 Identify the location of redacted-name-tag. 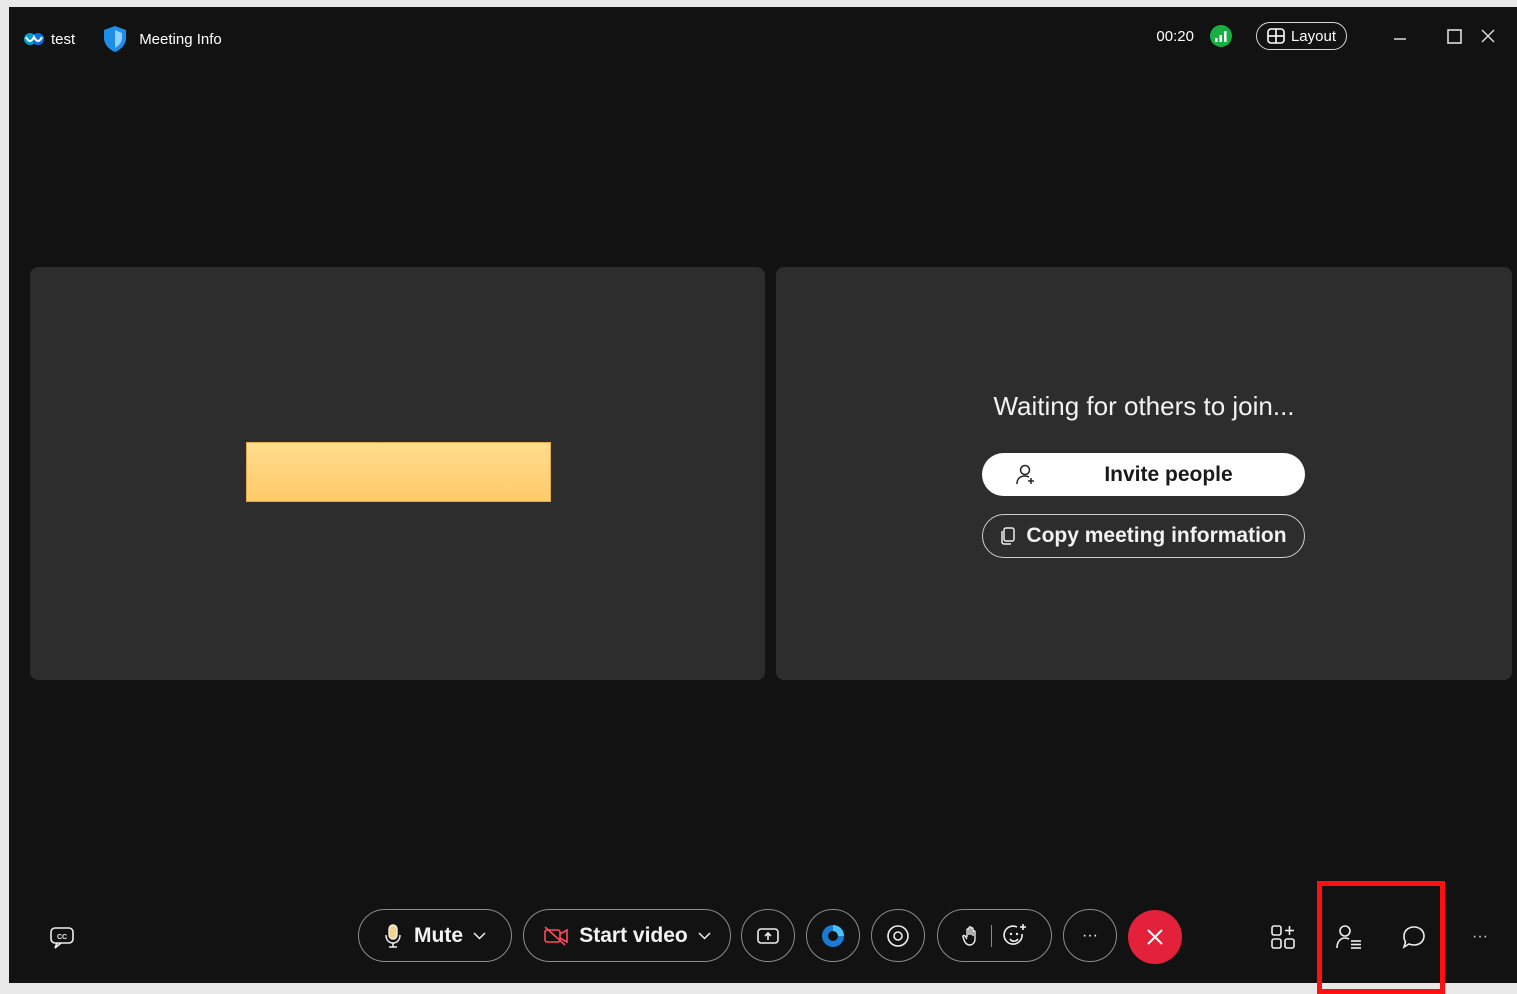
(398, 472).